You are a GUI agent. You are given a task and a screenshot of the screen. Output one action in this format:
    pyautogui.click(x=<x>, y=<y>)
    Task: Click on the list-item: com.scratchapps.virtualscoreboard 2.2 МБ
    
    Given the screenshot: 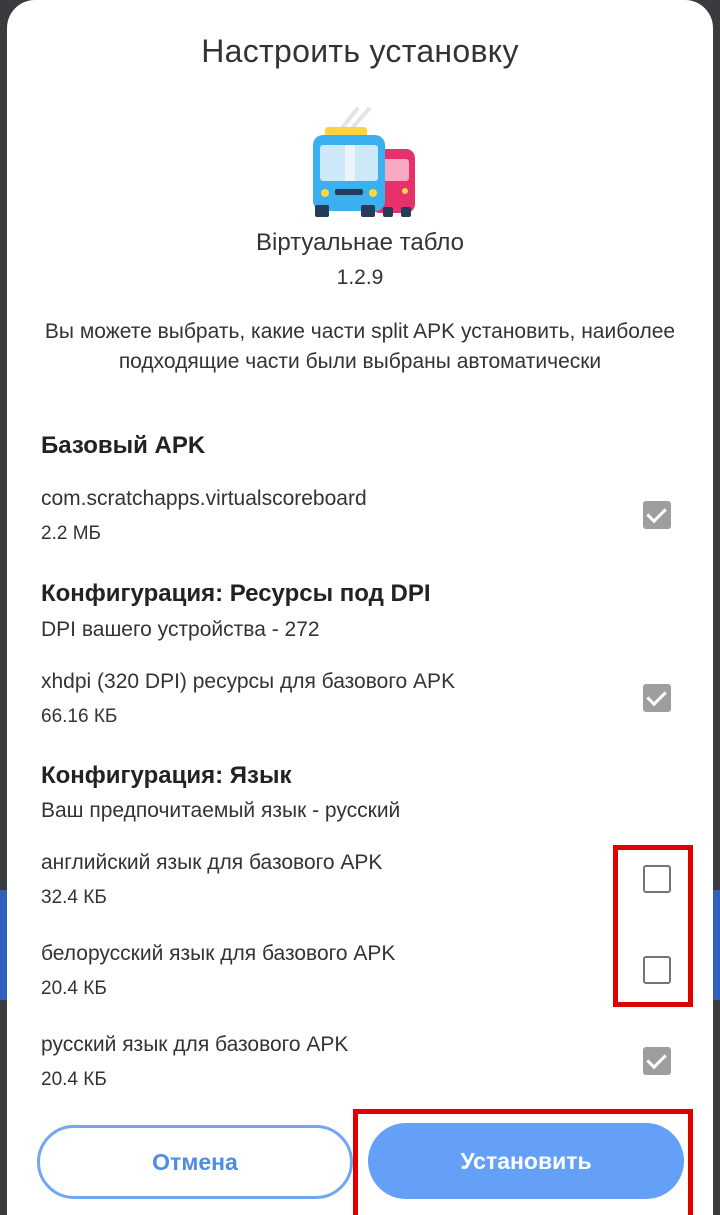 What is the action you would take?
    pyautogui.click(x=361, y=522)
    